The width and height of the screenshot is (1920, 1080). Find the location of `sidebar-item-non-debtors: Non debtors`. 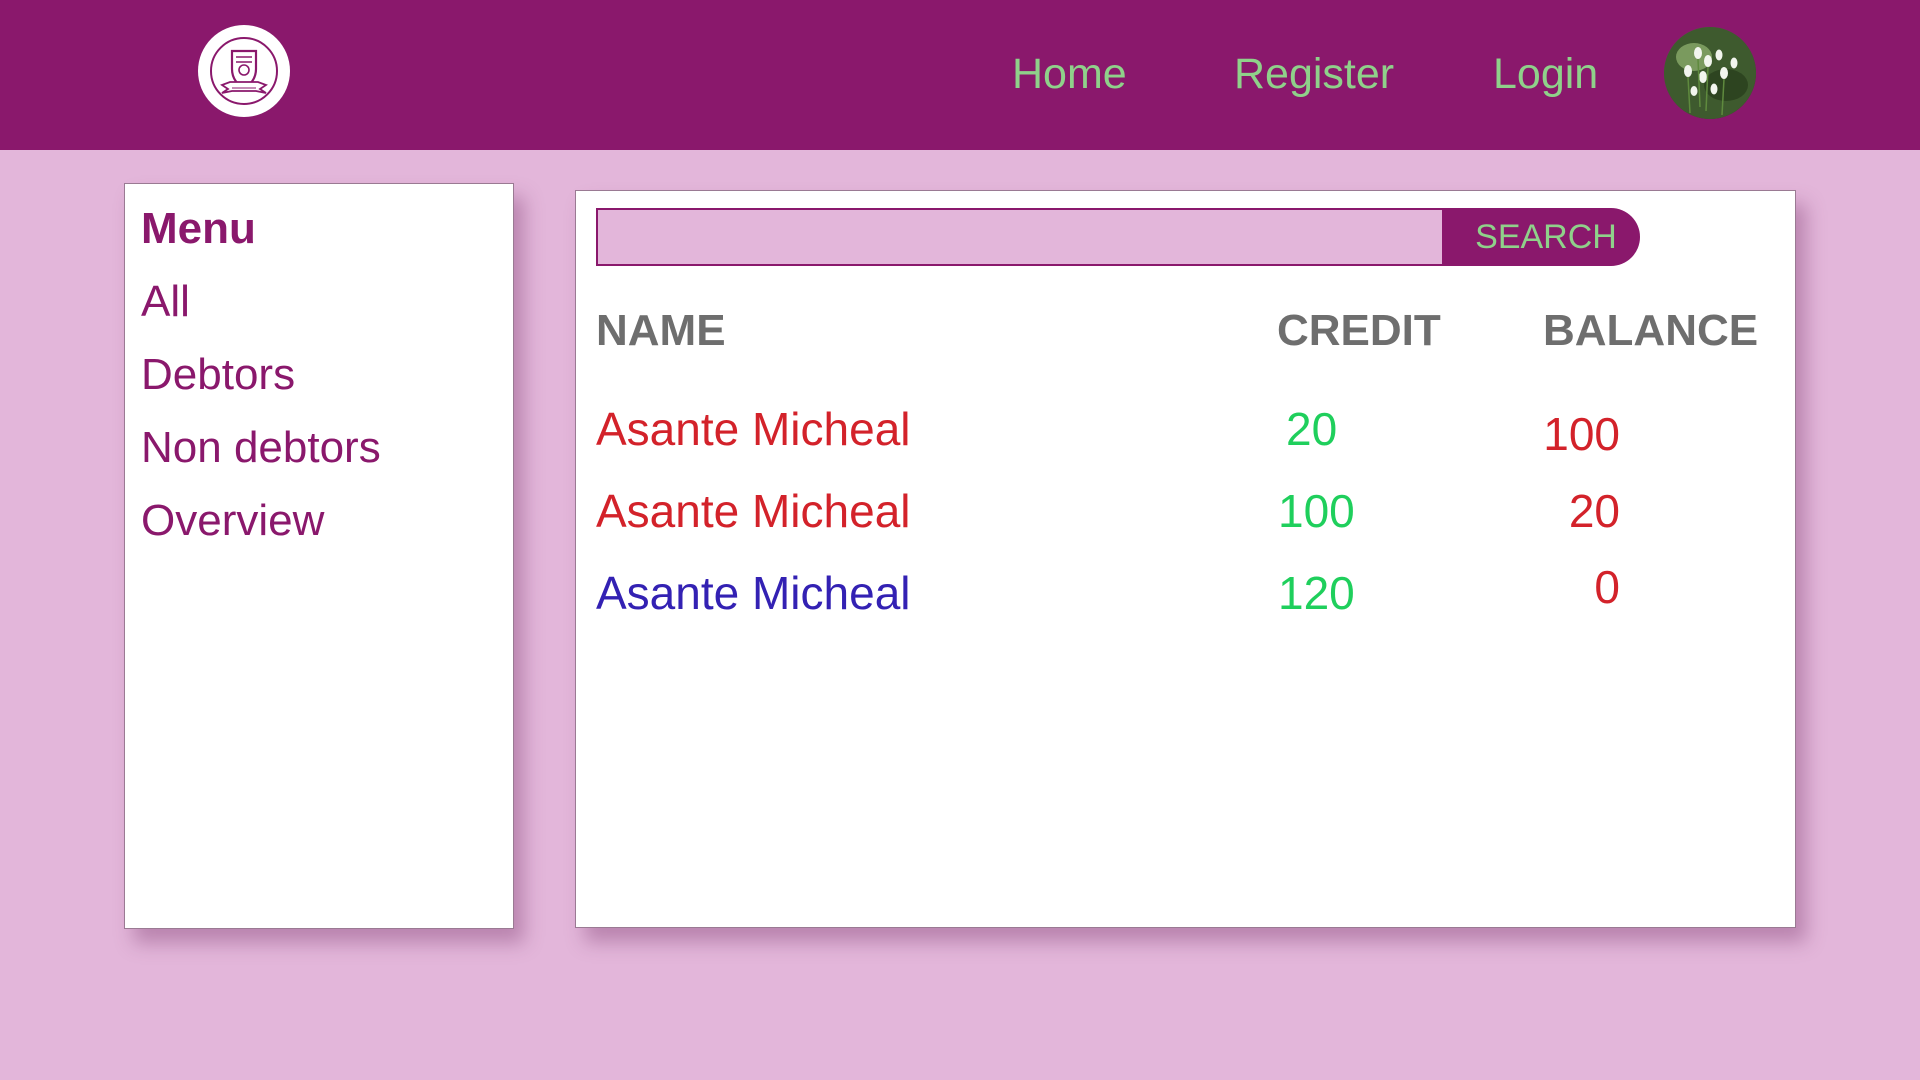

sidebar-item-non-debtors: Non debtors is located at coordinates (261, 448).